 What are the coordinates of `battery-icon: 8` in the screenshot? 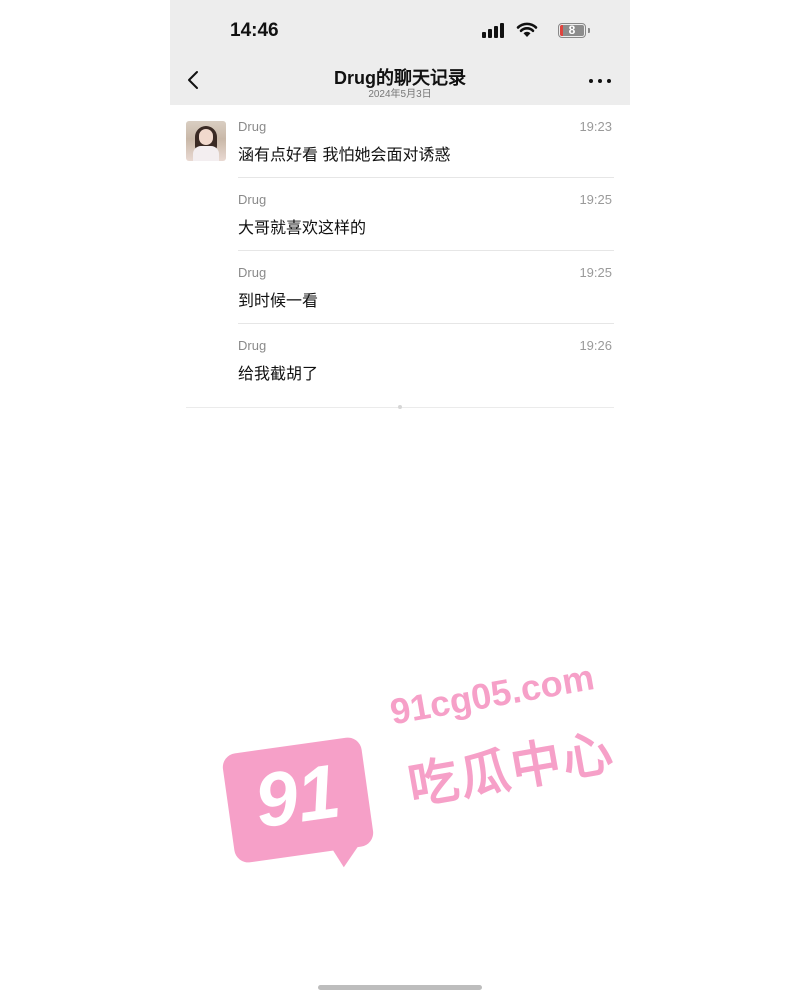 It's located at (572, 30).